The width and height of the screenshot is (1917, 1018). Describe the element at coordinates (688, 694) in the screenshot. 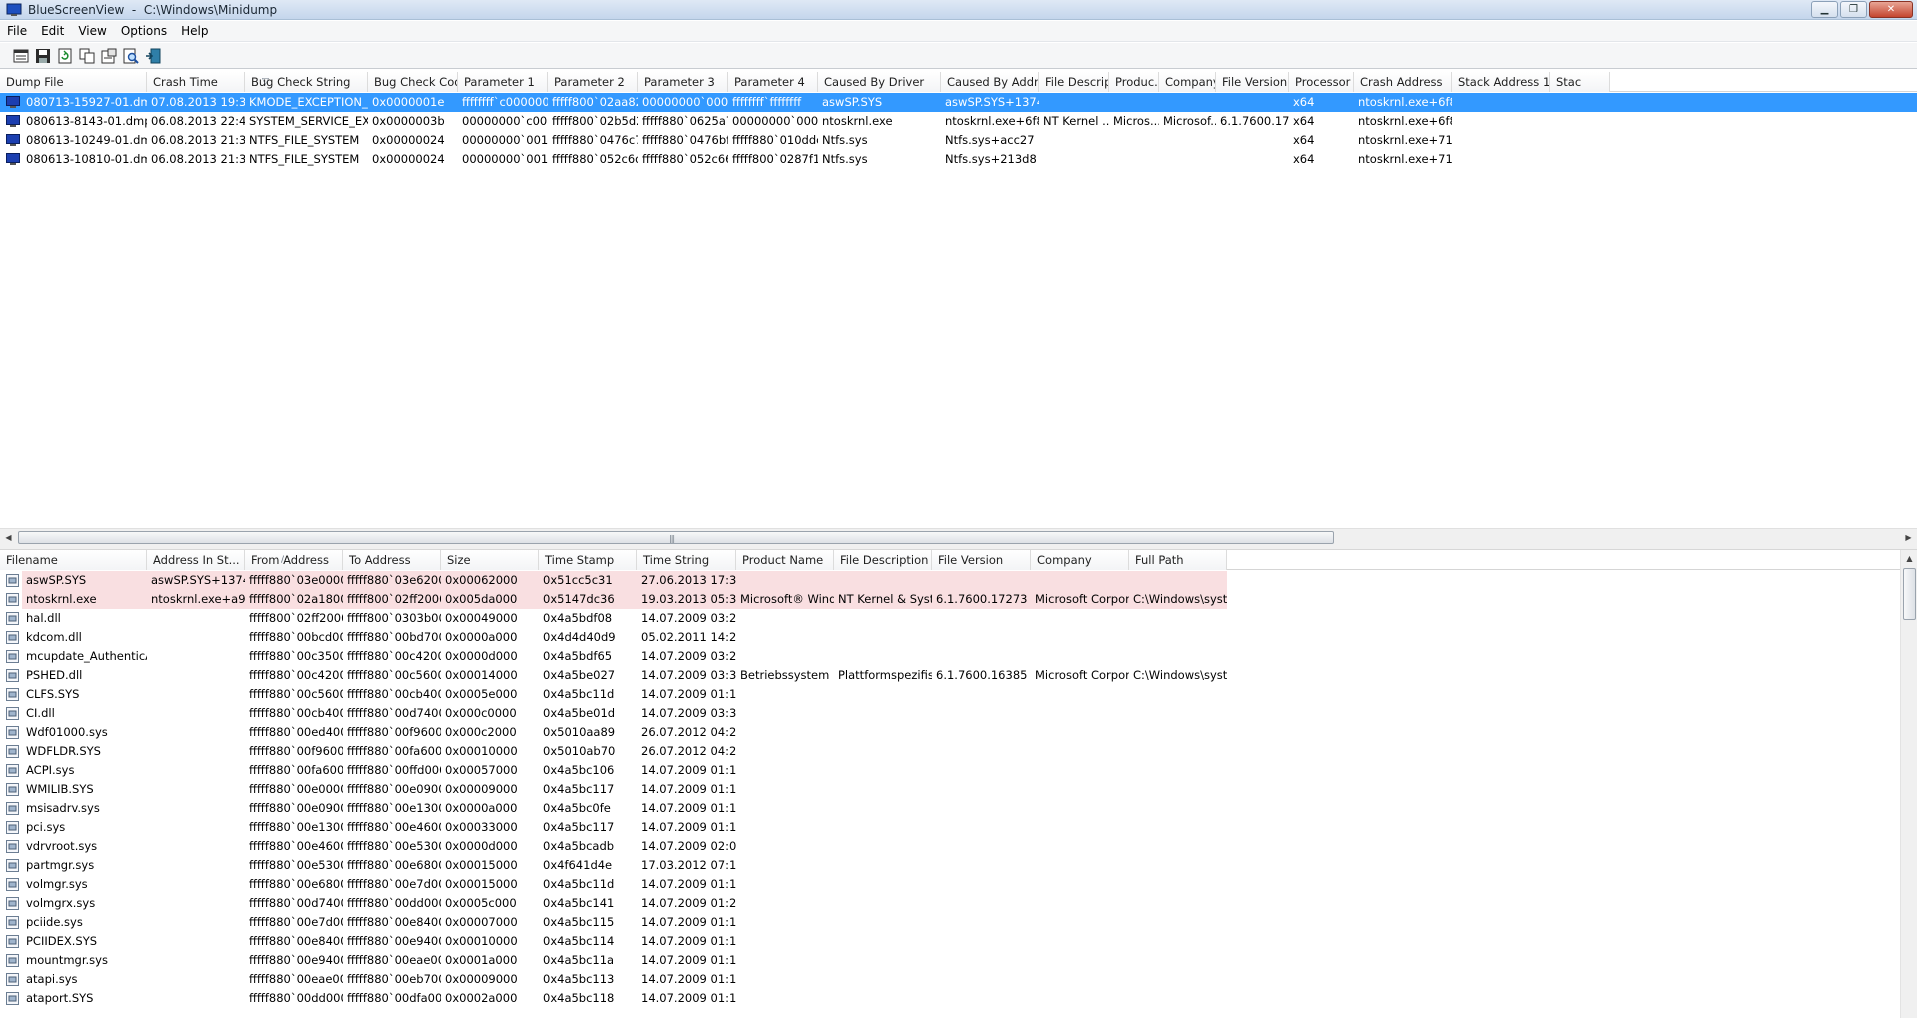

I see `cell-time-string: 14.07.2009 01:19:57` at that location.